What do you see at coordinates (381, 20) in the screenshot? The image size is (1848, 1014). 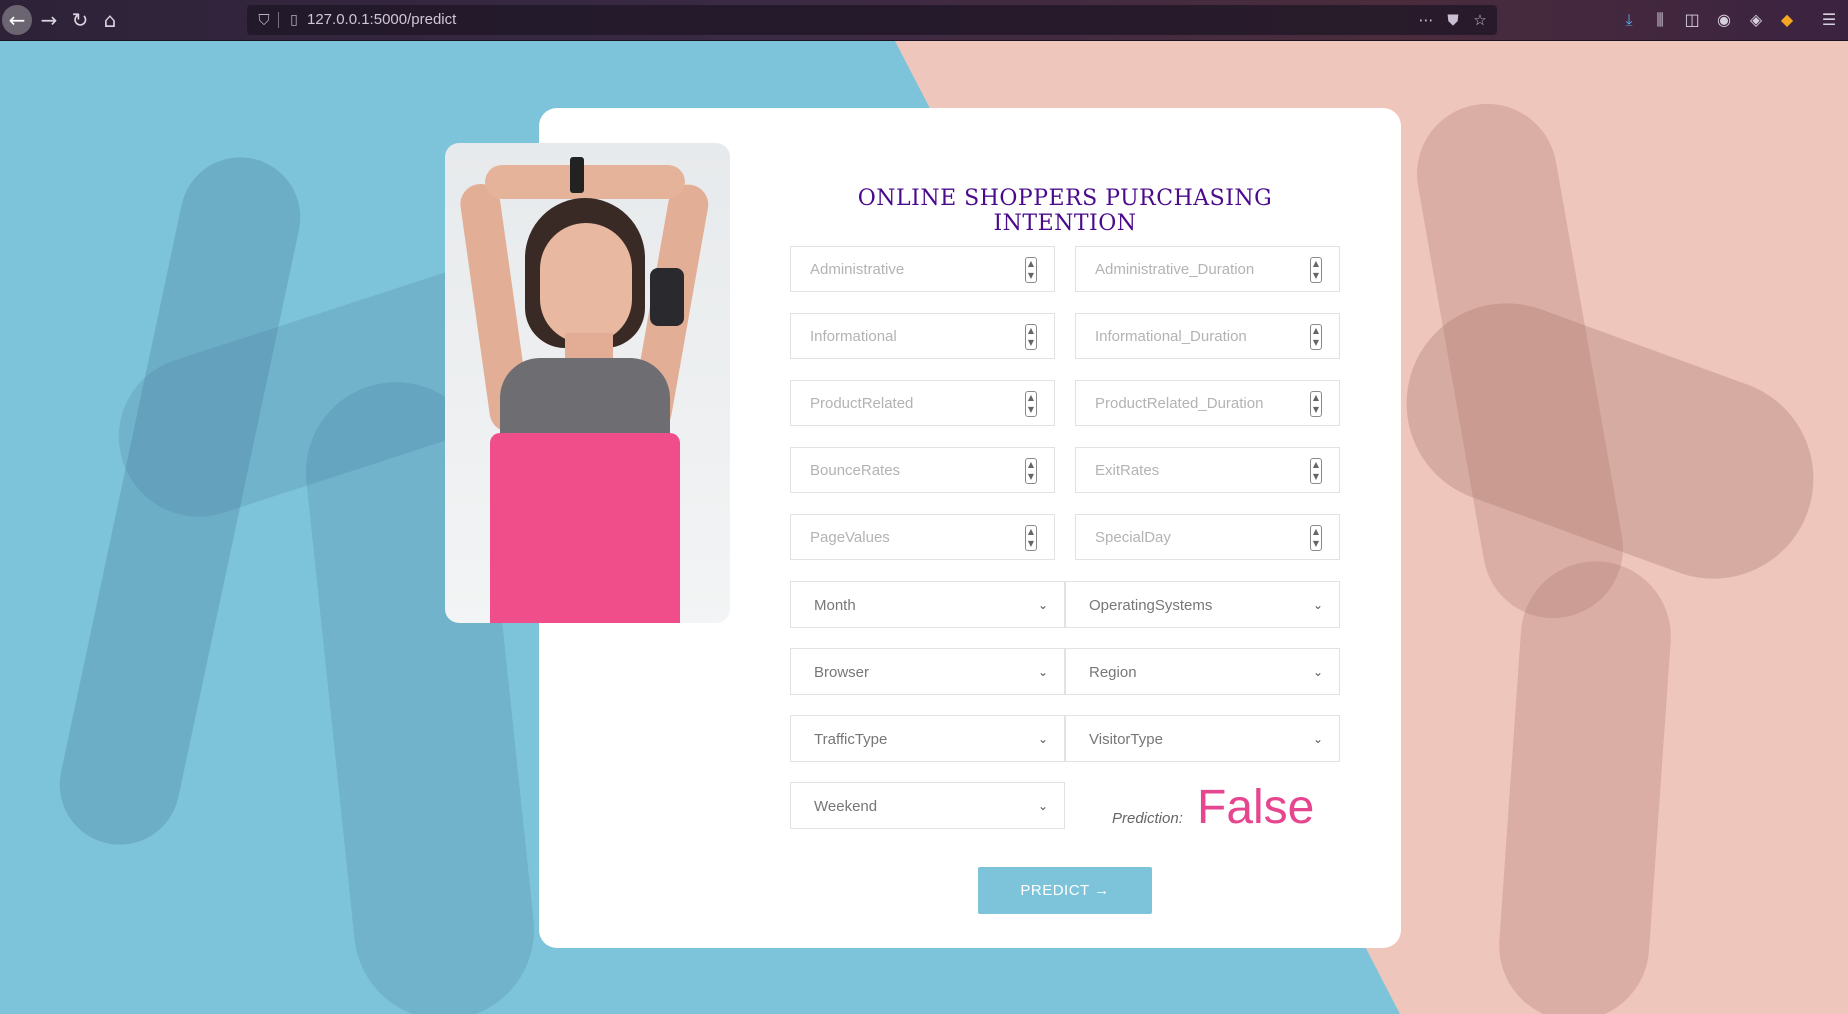 I see `url-text: 127.0.0.1:5000/predict` at bounding box center [381, 20].